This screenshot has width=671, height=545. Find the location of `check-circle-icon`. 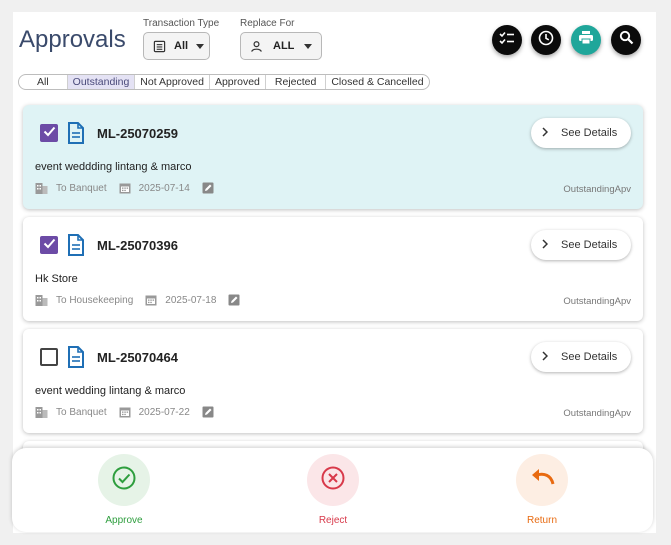

check-circle-icon is located at coordinates (124, 480).